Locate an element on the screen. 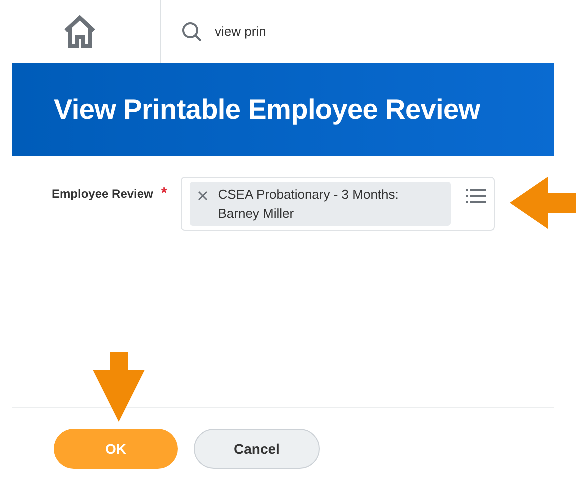 Image resolution: width=576 pixels, height=486 pixels. down-arrow-annotation is located at coordinates (119, 387).